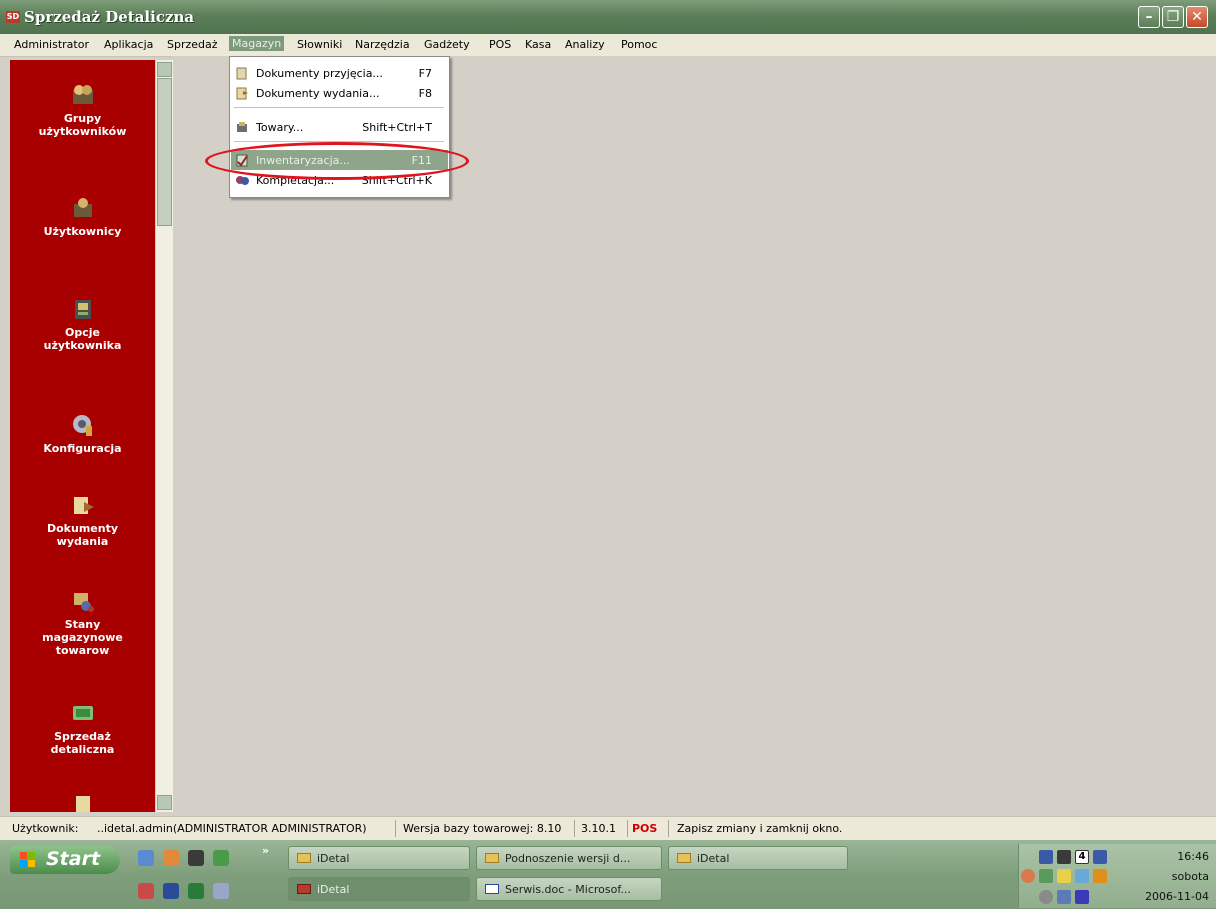  Describe the element at coordinates (82, 541) in the screenshot. I see `sidebar-item-label: wydania` at that location.